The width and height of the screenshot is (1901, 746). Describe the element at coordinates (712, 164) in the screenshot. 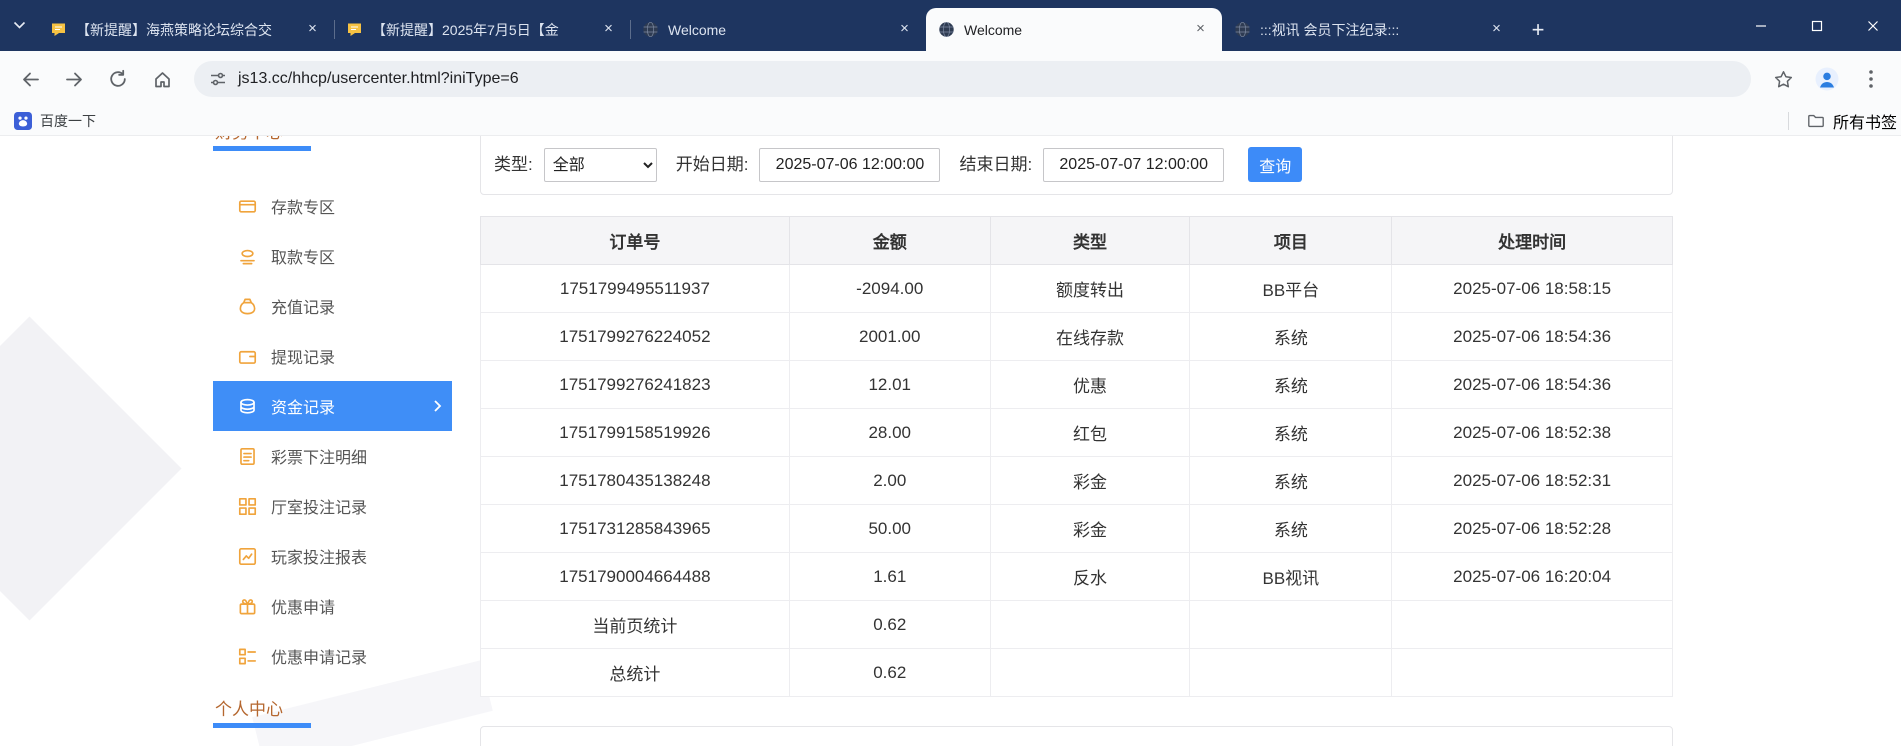

I see `start-date-label: 开始日期:` at that location.